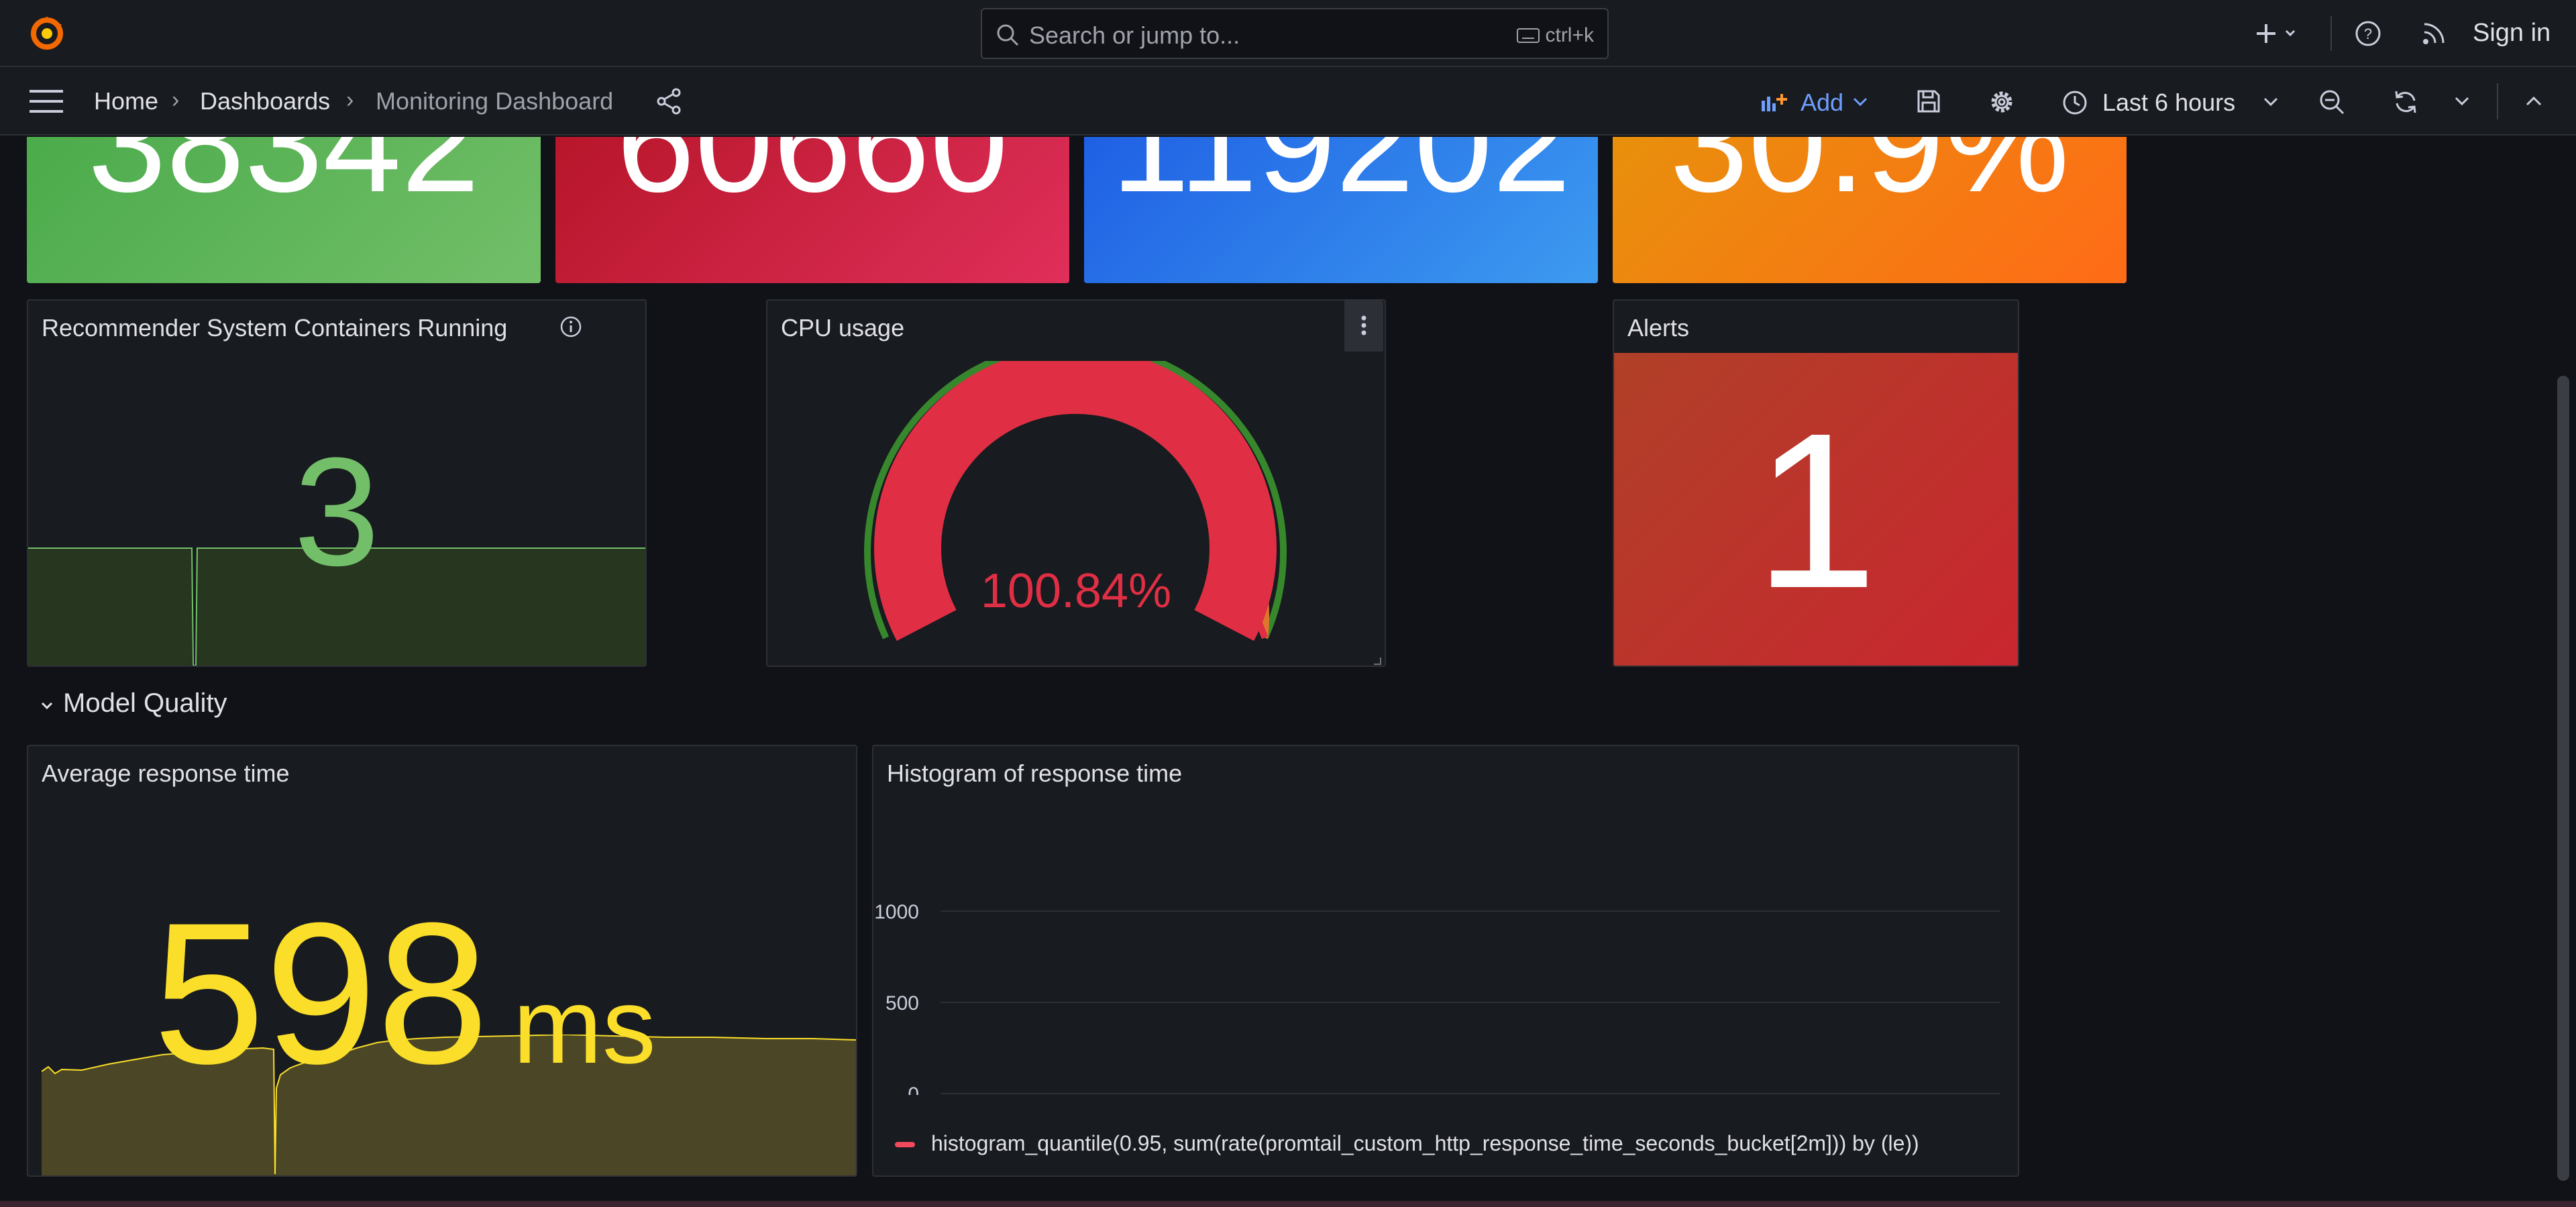 The image size is (2576, 1207). What do you see at coordinates (584, 1025) in the screenshot?
I see `stat-unit: ms` at bounding box center [584, 1025].